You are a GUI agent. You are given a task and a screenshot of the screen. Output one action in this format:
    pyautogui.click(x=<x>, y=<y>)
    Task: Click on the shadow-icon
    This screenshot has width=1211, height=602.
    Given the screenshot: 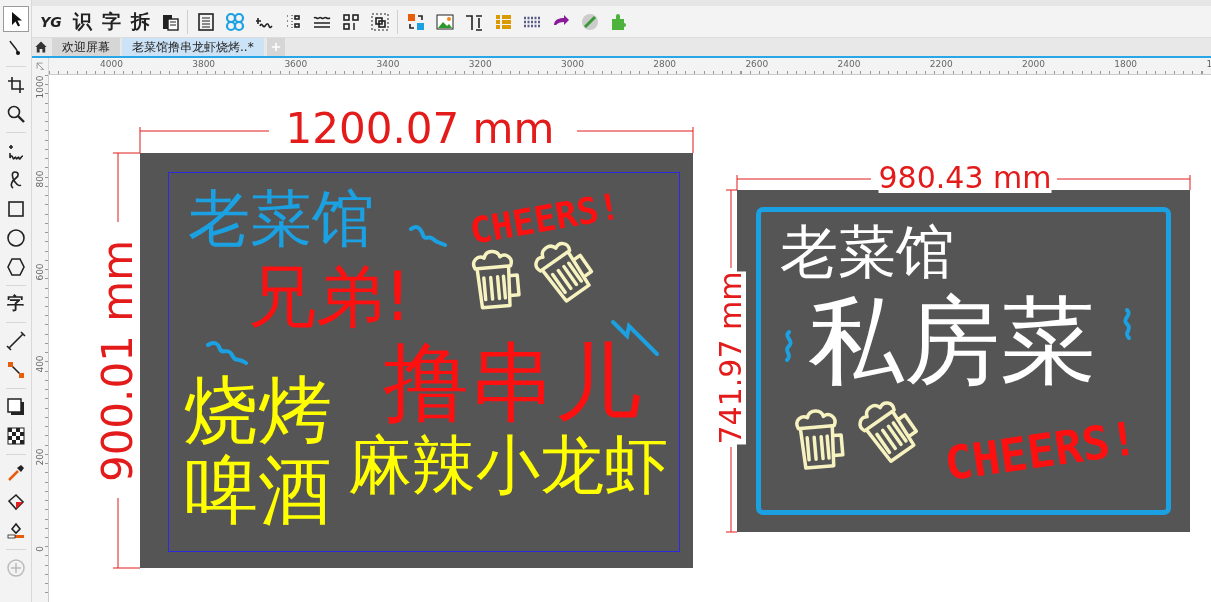 What is the action you would take?
    pyautogui.click(x=15, y=406)
    